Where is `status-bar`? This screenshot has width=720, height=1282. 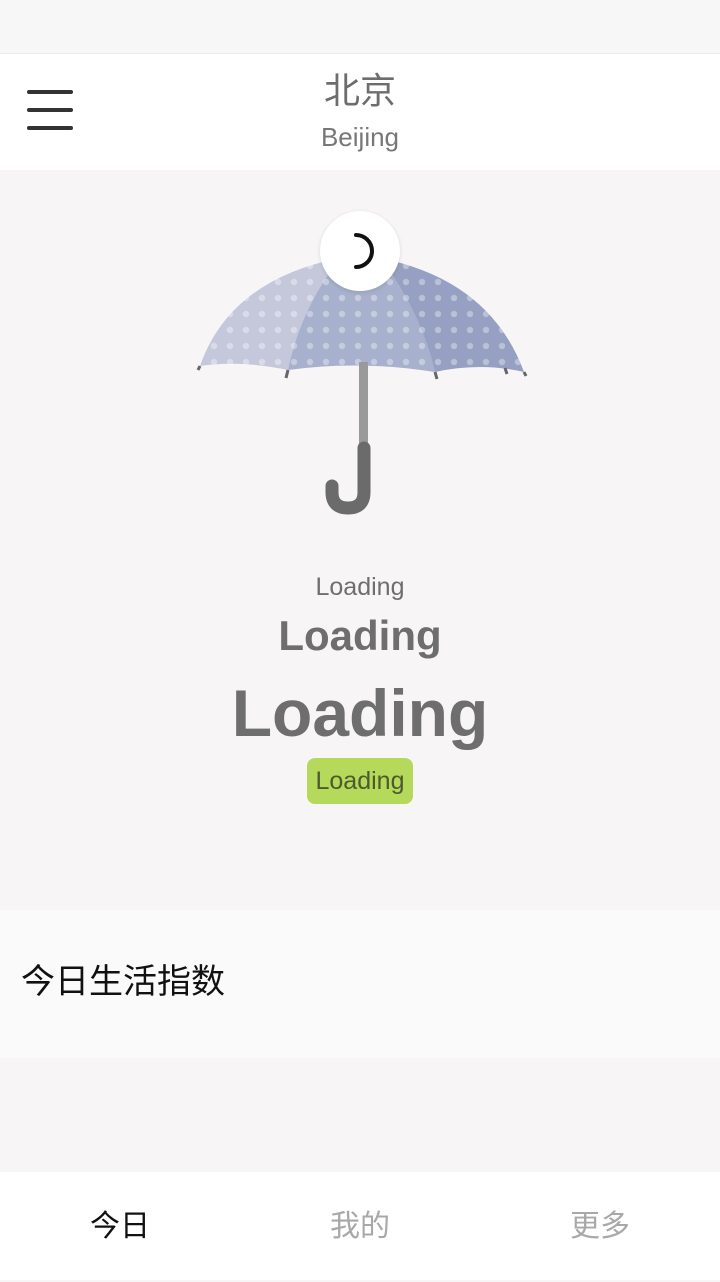 status-bar is located at coordinates (360, 27).